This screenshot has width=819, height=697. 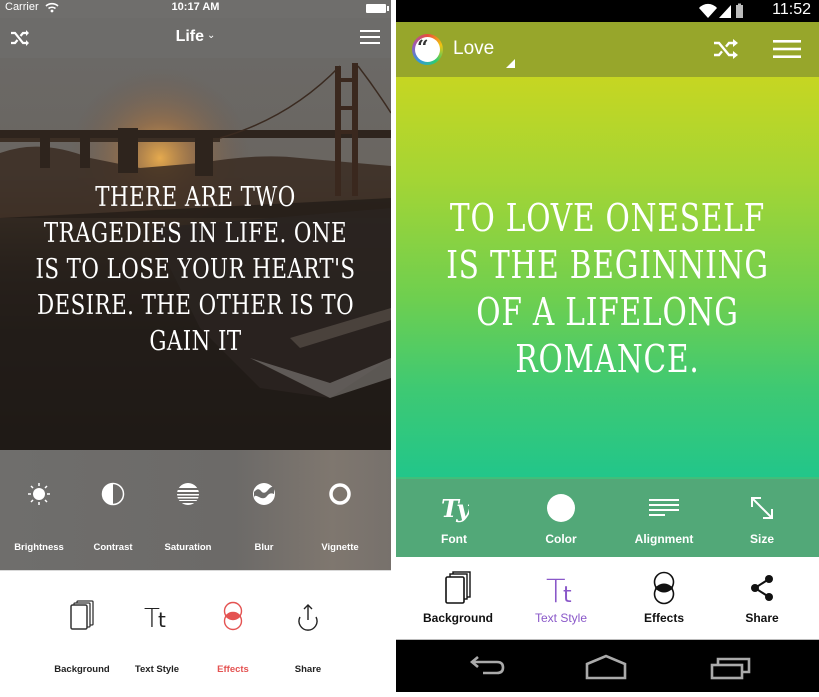 I want to click on tool-color: Color, so click(x=561, y=519).